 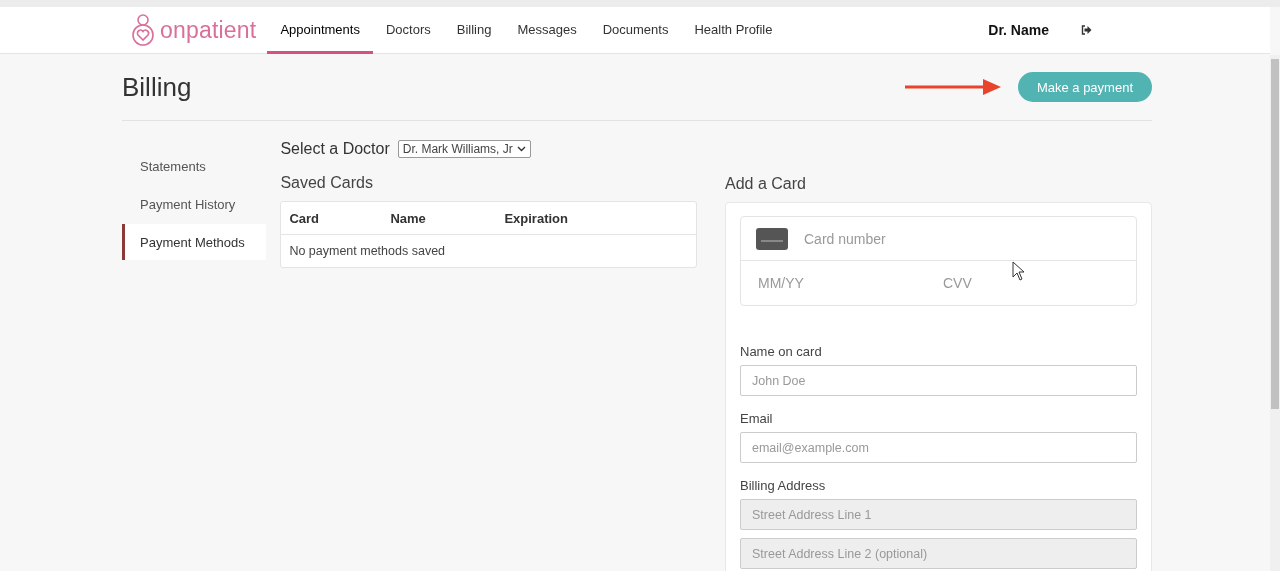 What do you see at coordinates (474, 30) in the screenshot?
I see `nav-tab: Billing` at bounding box center [474, 30].